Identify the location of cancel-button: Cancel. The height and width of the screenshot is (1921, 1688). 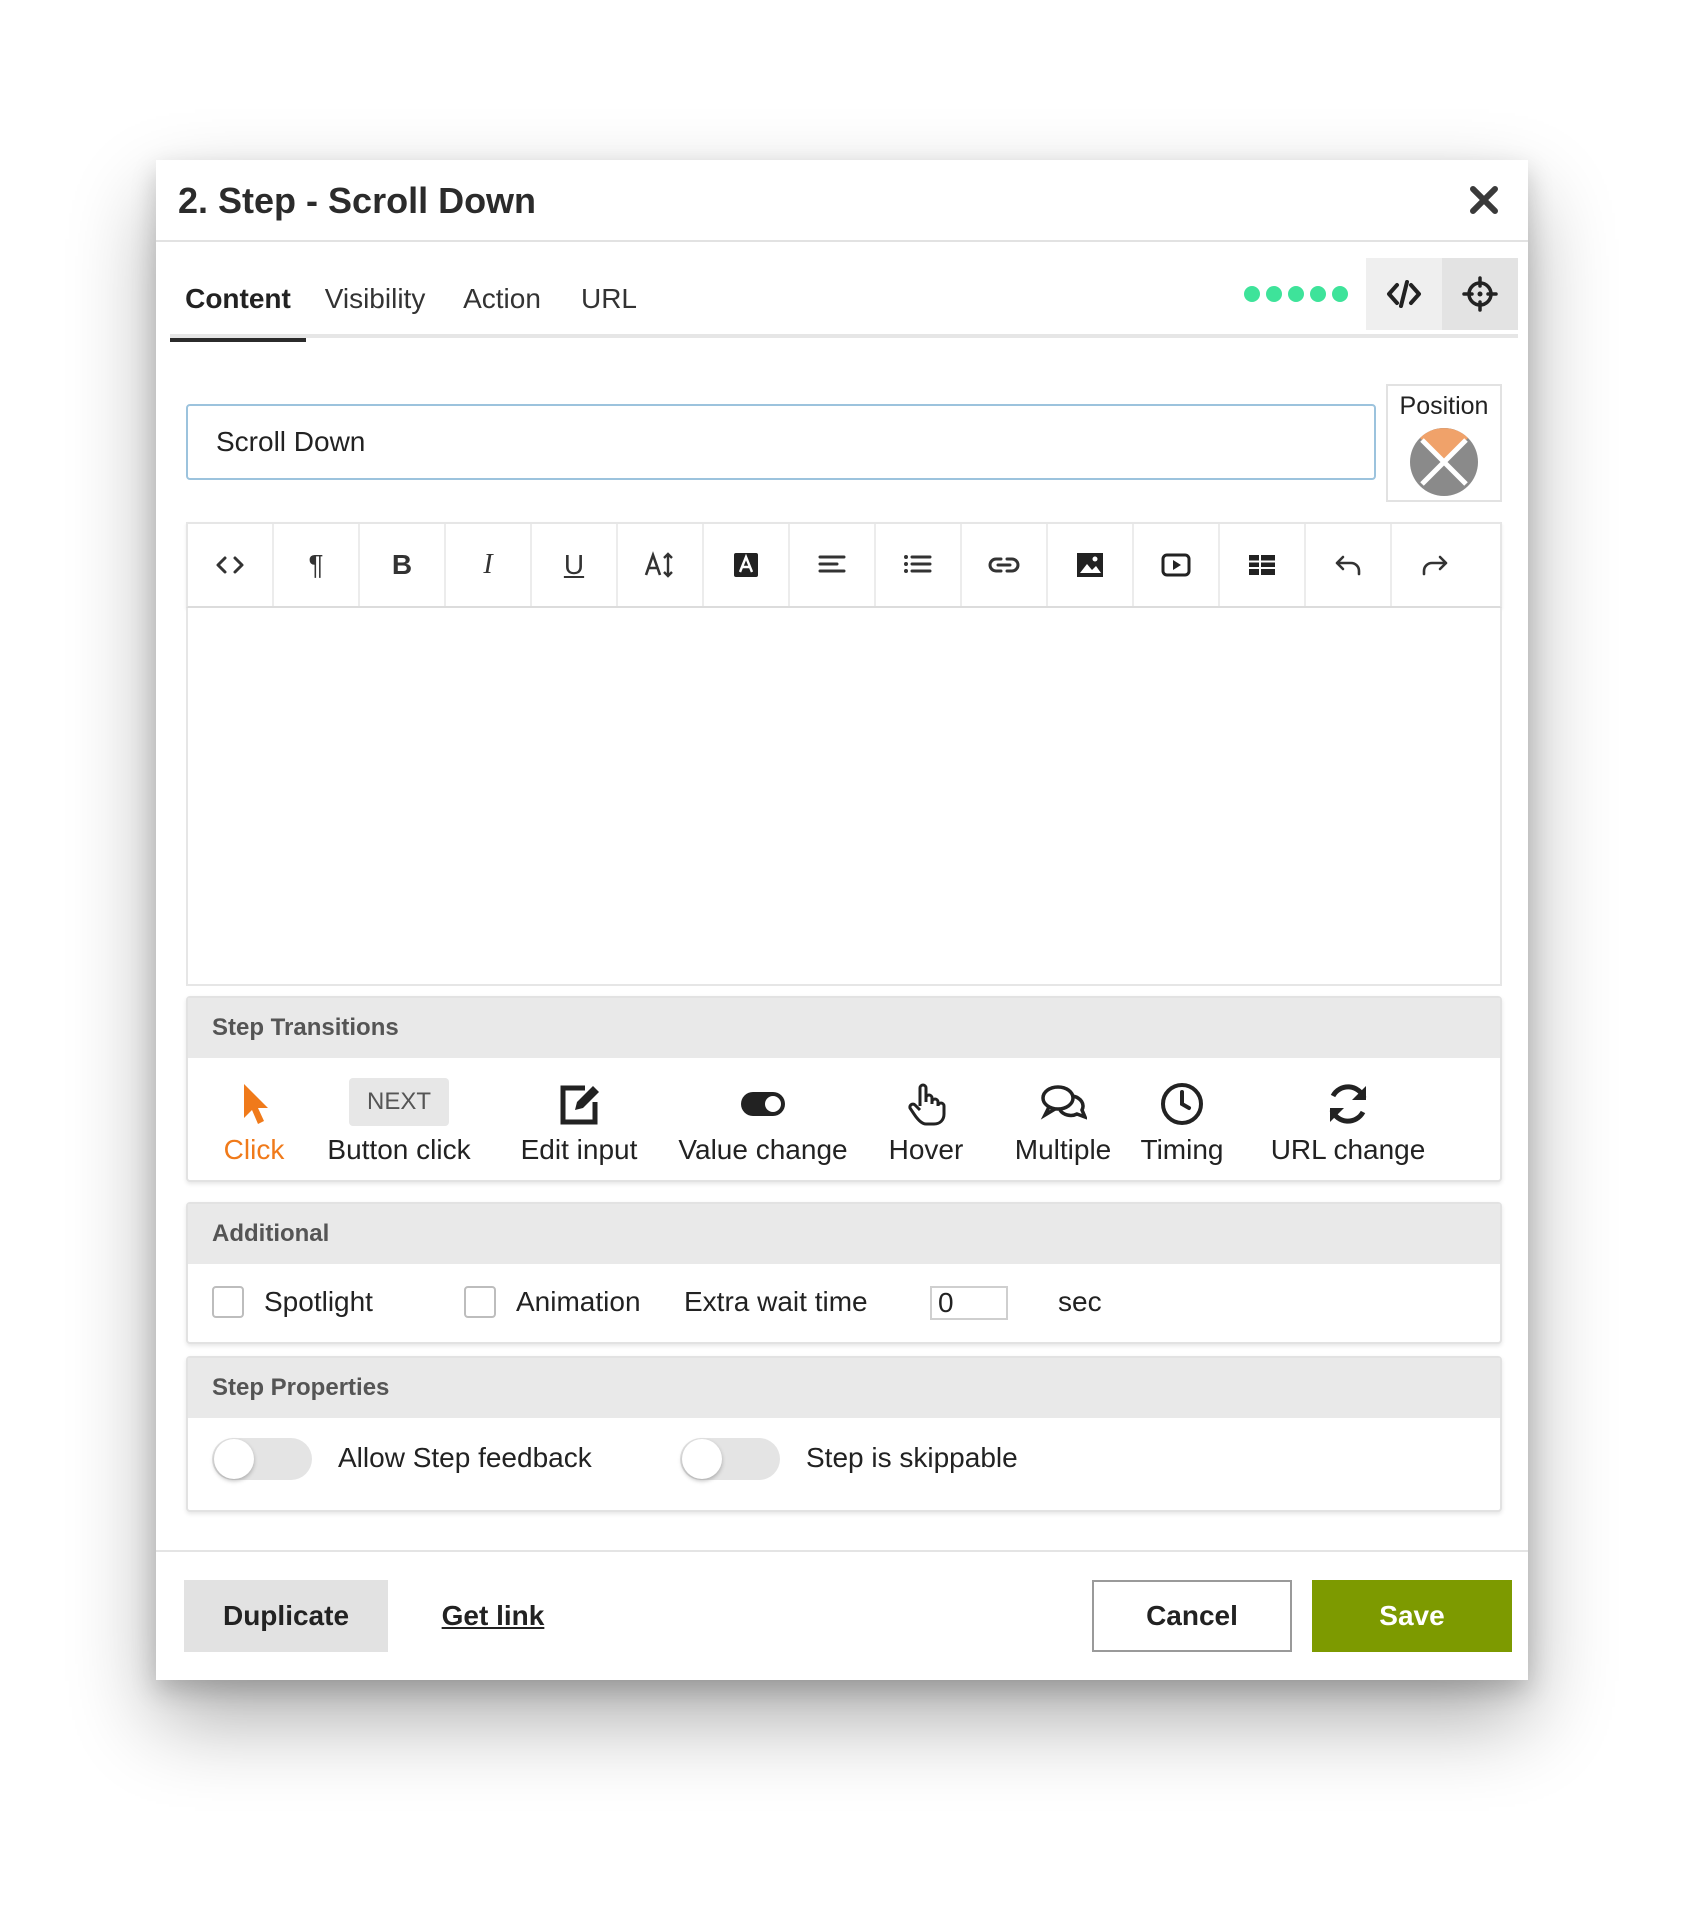
(1192, 1616).